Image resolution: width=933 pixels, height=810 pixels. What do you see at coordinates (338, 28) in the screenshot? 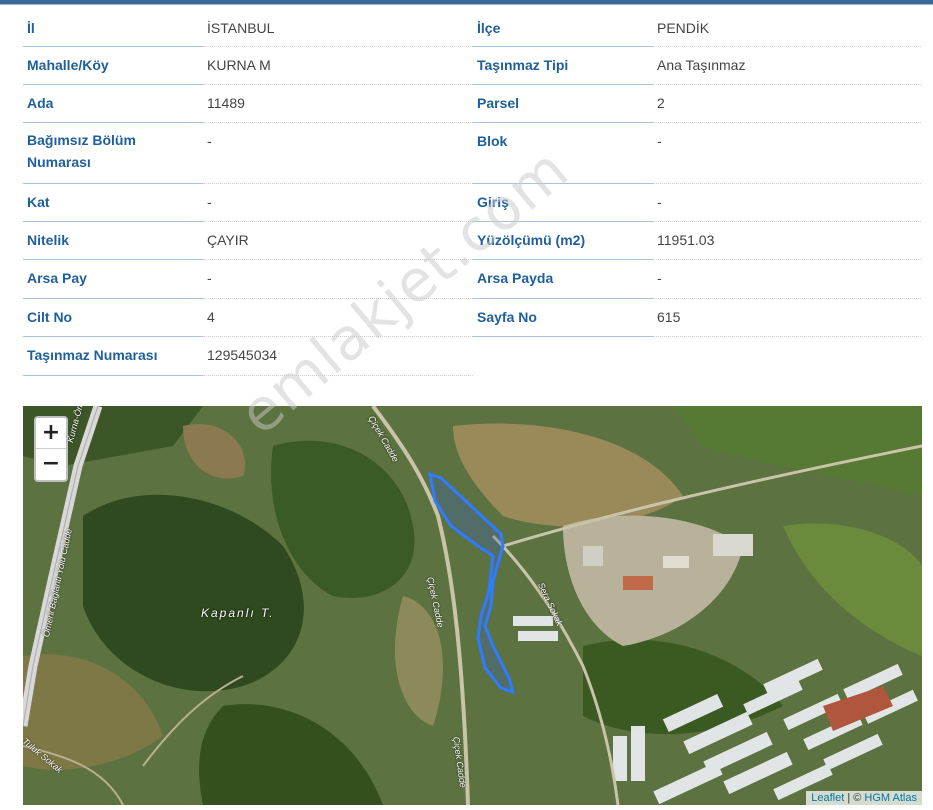
I see `value-il: İSTANBUL` at bounding box center [338, 28].